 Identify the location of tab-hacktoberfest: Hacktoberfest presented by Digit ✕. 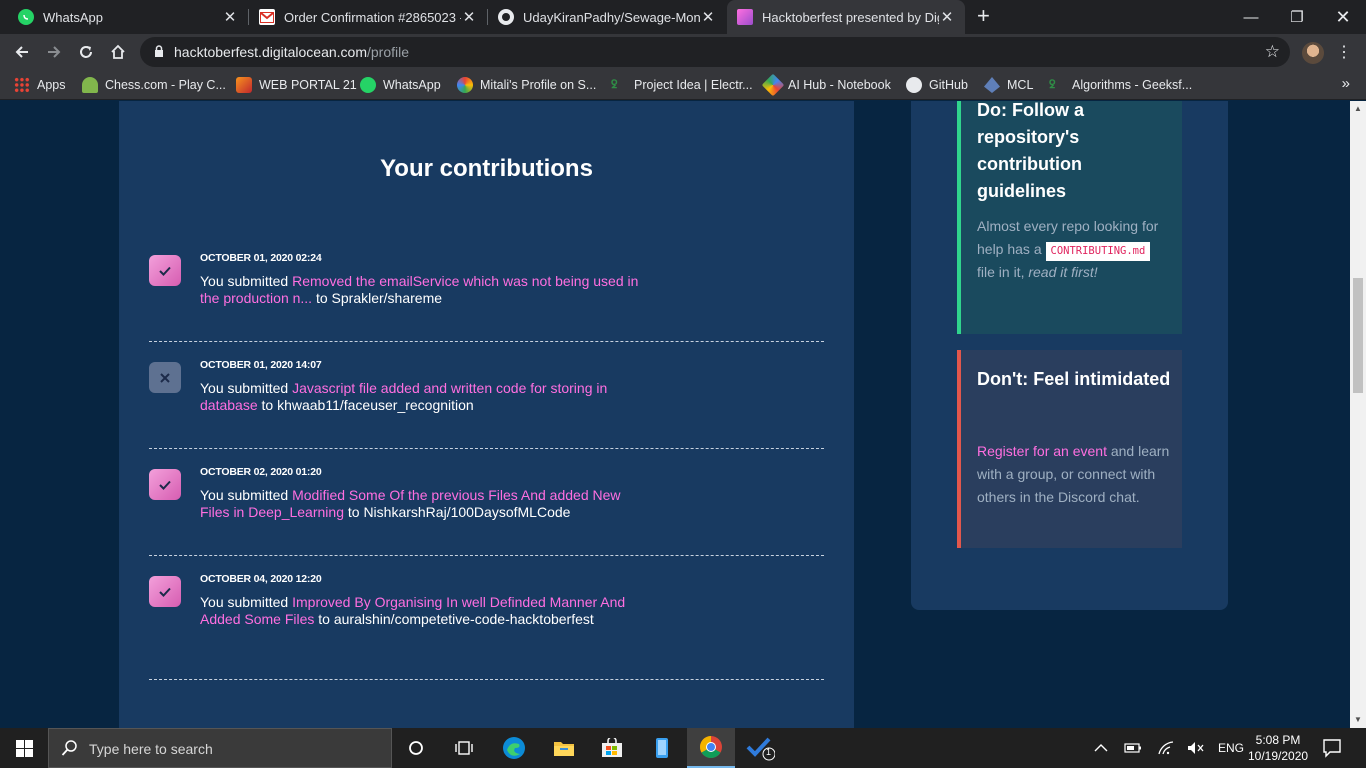
(846, 17).